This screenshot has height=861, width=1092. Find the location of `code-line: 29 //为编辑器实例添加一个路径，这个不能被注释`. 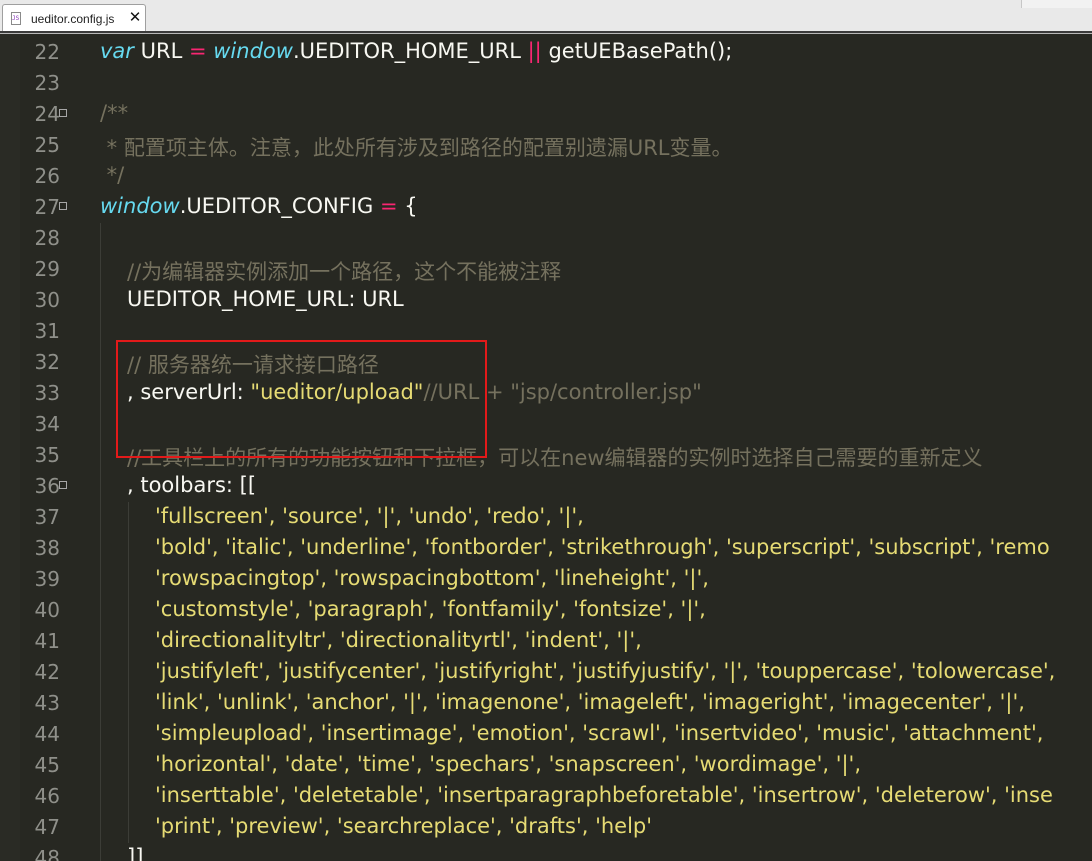

code-line: 29 //为编辑器实例添加一个路径，这个不能被注释 is located at coordinates (546, 269).